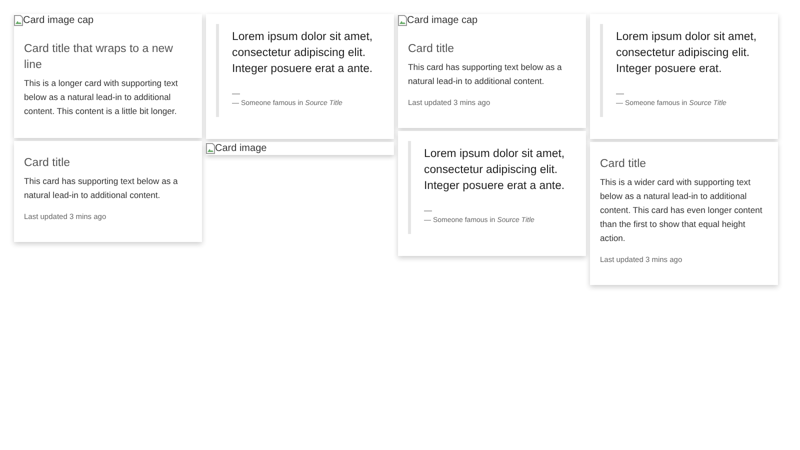 The height and width of the screenshot is (450, 800). I want to click on card-title: Card title that wraps to a new line, so click(99, 57).